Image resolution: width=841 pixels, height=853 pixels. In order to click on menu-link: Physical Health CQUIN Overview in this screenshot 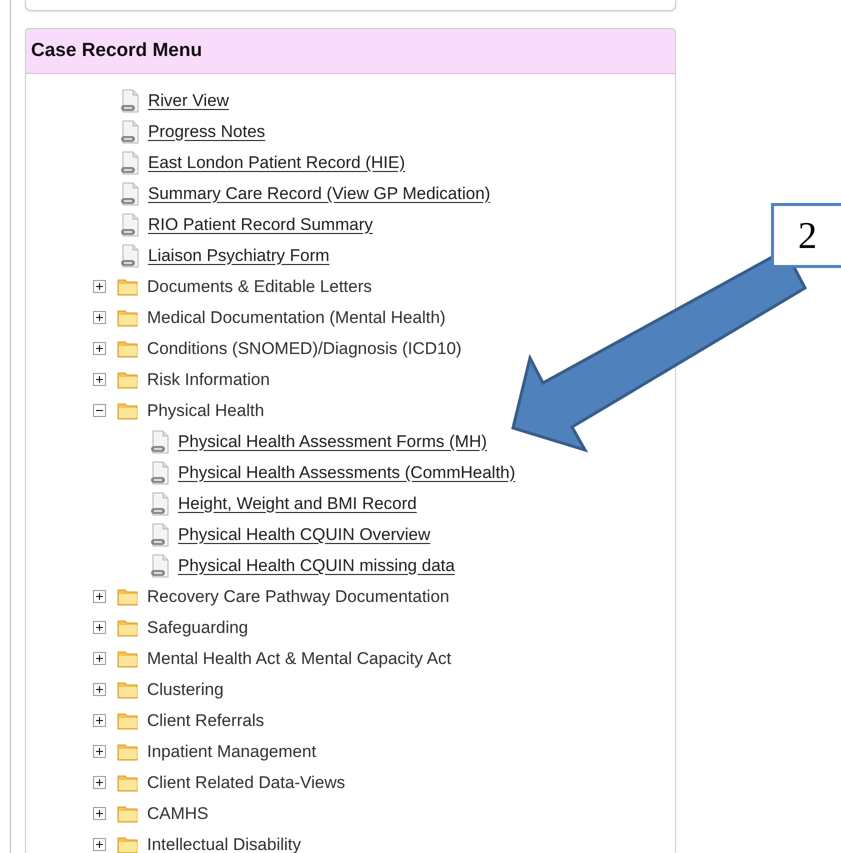, I will do `click(304, 534)`.